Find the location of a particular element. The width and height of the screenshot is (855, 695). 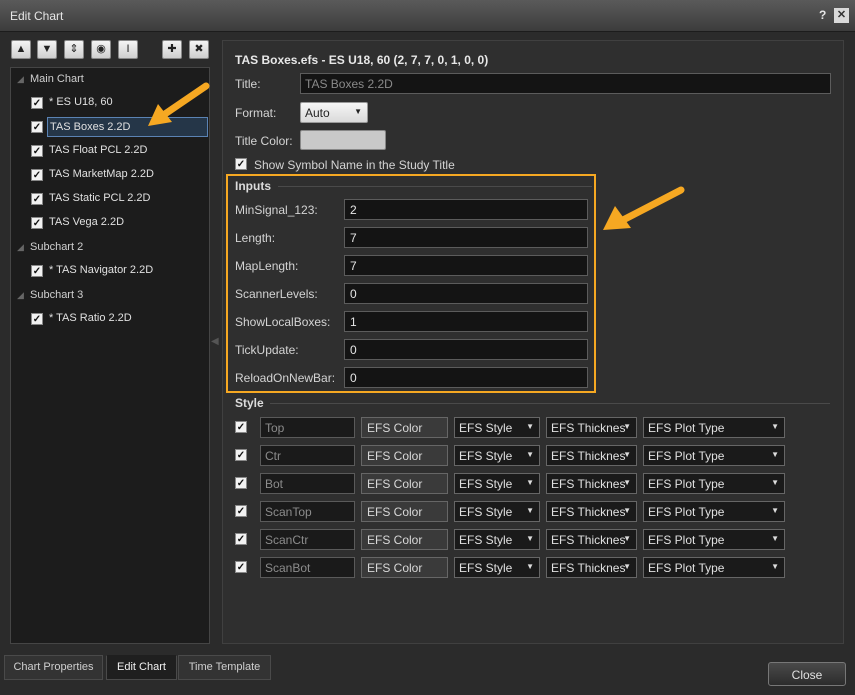

inputs-divider is located at coordinates (435, 186).